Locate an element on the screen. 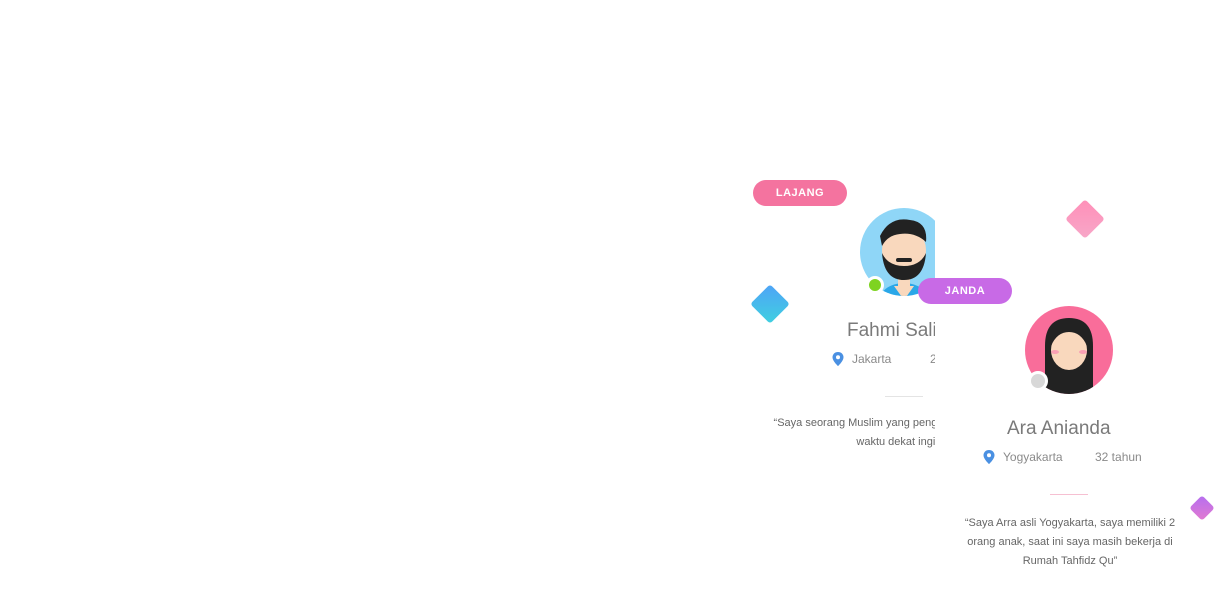 The image size is (1217, 596). profile-location: Yogyakarta is located at coordinates (1023, 457).